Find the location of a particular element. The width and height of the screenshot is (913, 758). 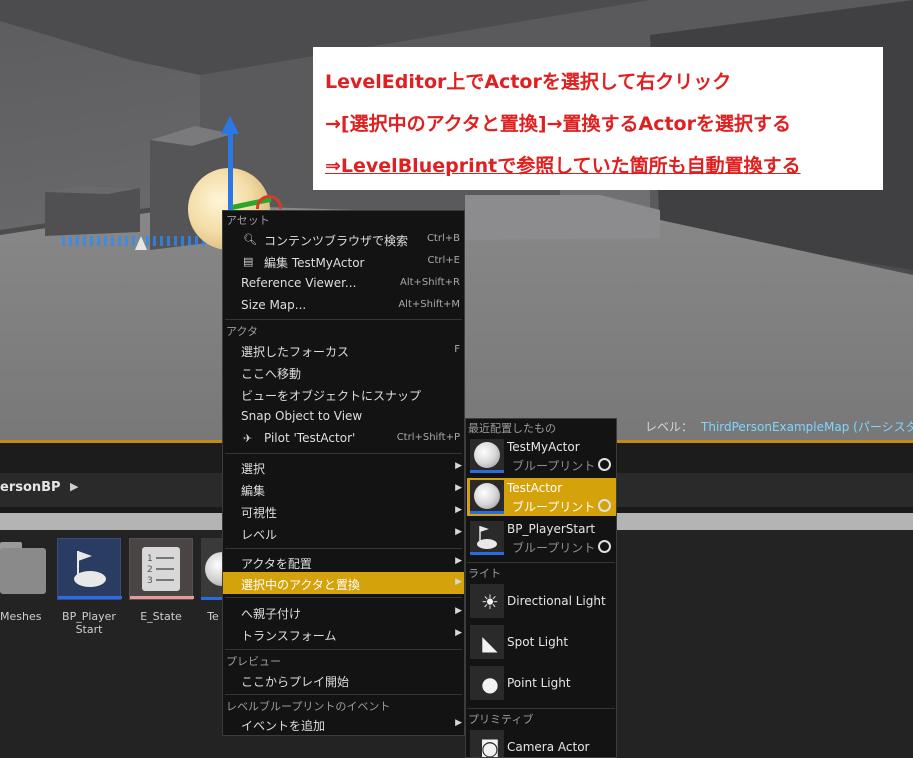

menu-item-add-event: イベントを追加 ▶ is located at coordinates (343, 724).